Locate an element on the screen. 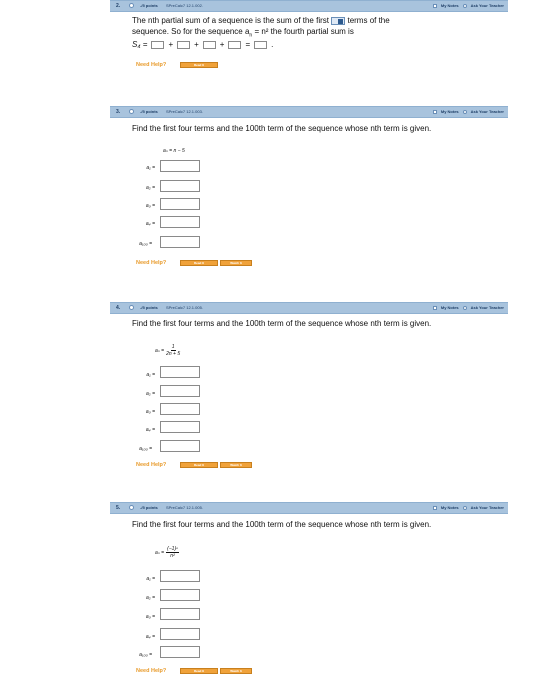 The width and height of the screenshot is (547, 700). formula-fraction: (−1)ⁿ n² is located at coordinates (172, 552).